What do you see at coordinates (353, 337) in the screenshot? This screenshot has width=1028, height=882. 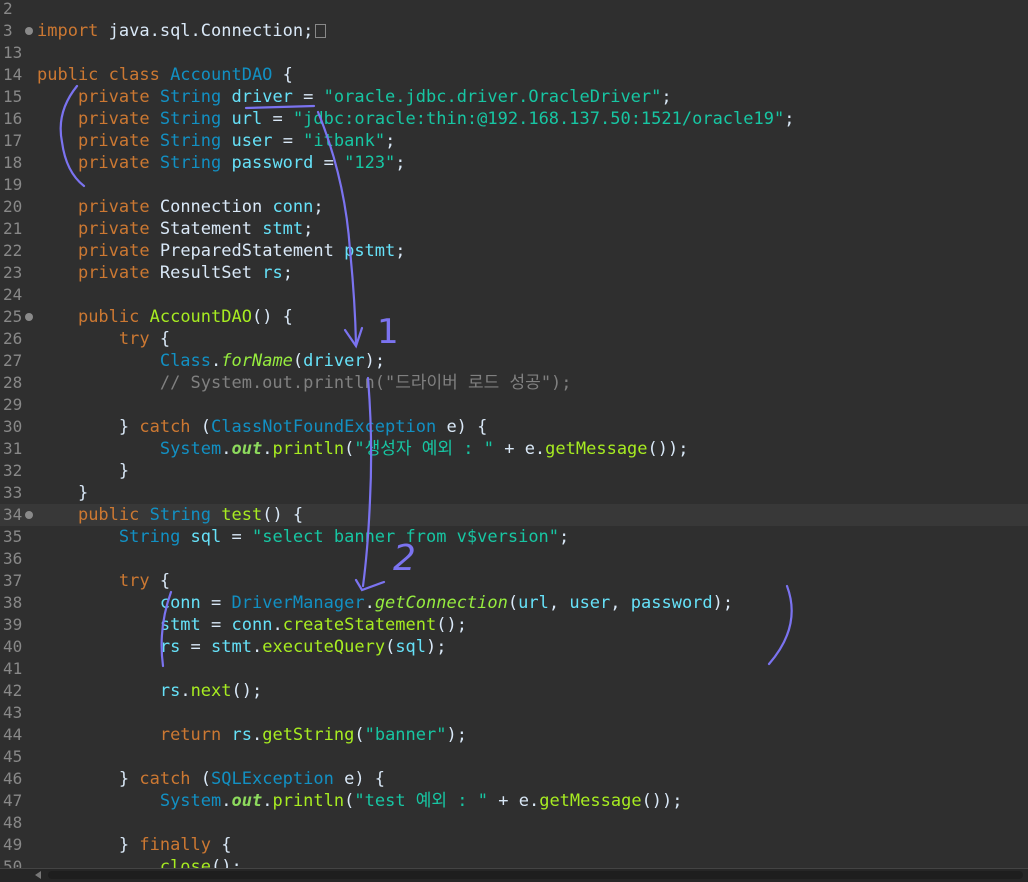 I see `arrow-1-head` at bounding box center [353, 337].